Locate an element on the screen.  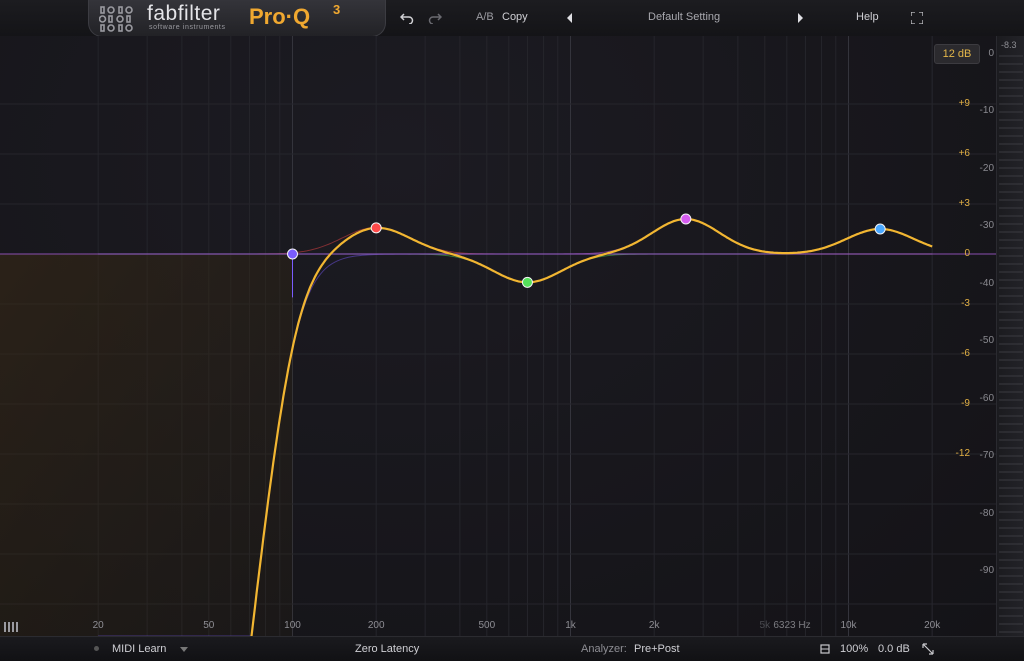
analyzer-scale-label: -20 is located at coordinates (986, 168).